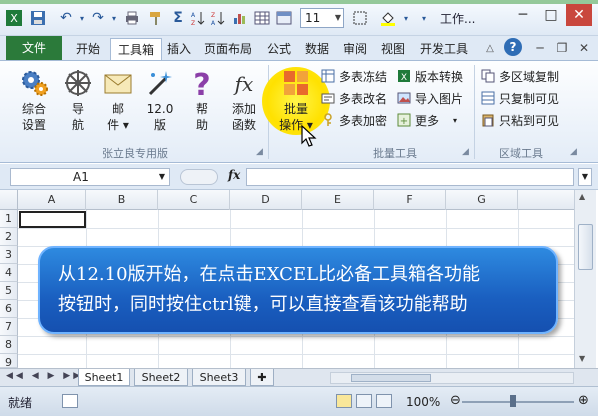 The image size is (598, 416). Describe the element at coordinates (429, 98) in the screenshot. I see `import-images-button: 导入图片` at that location.